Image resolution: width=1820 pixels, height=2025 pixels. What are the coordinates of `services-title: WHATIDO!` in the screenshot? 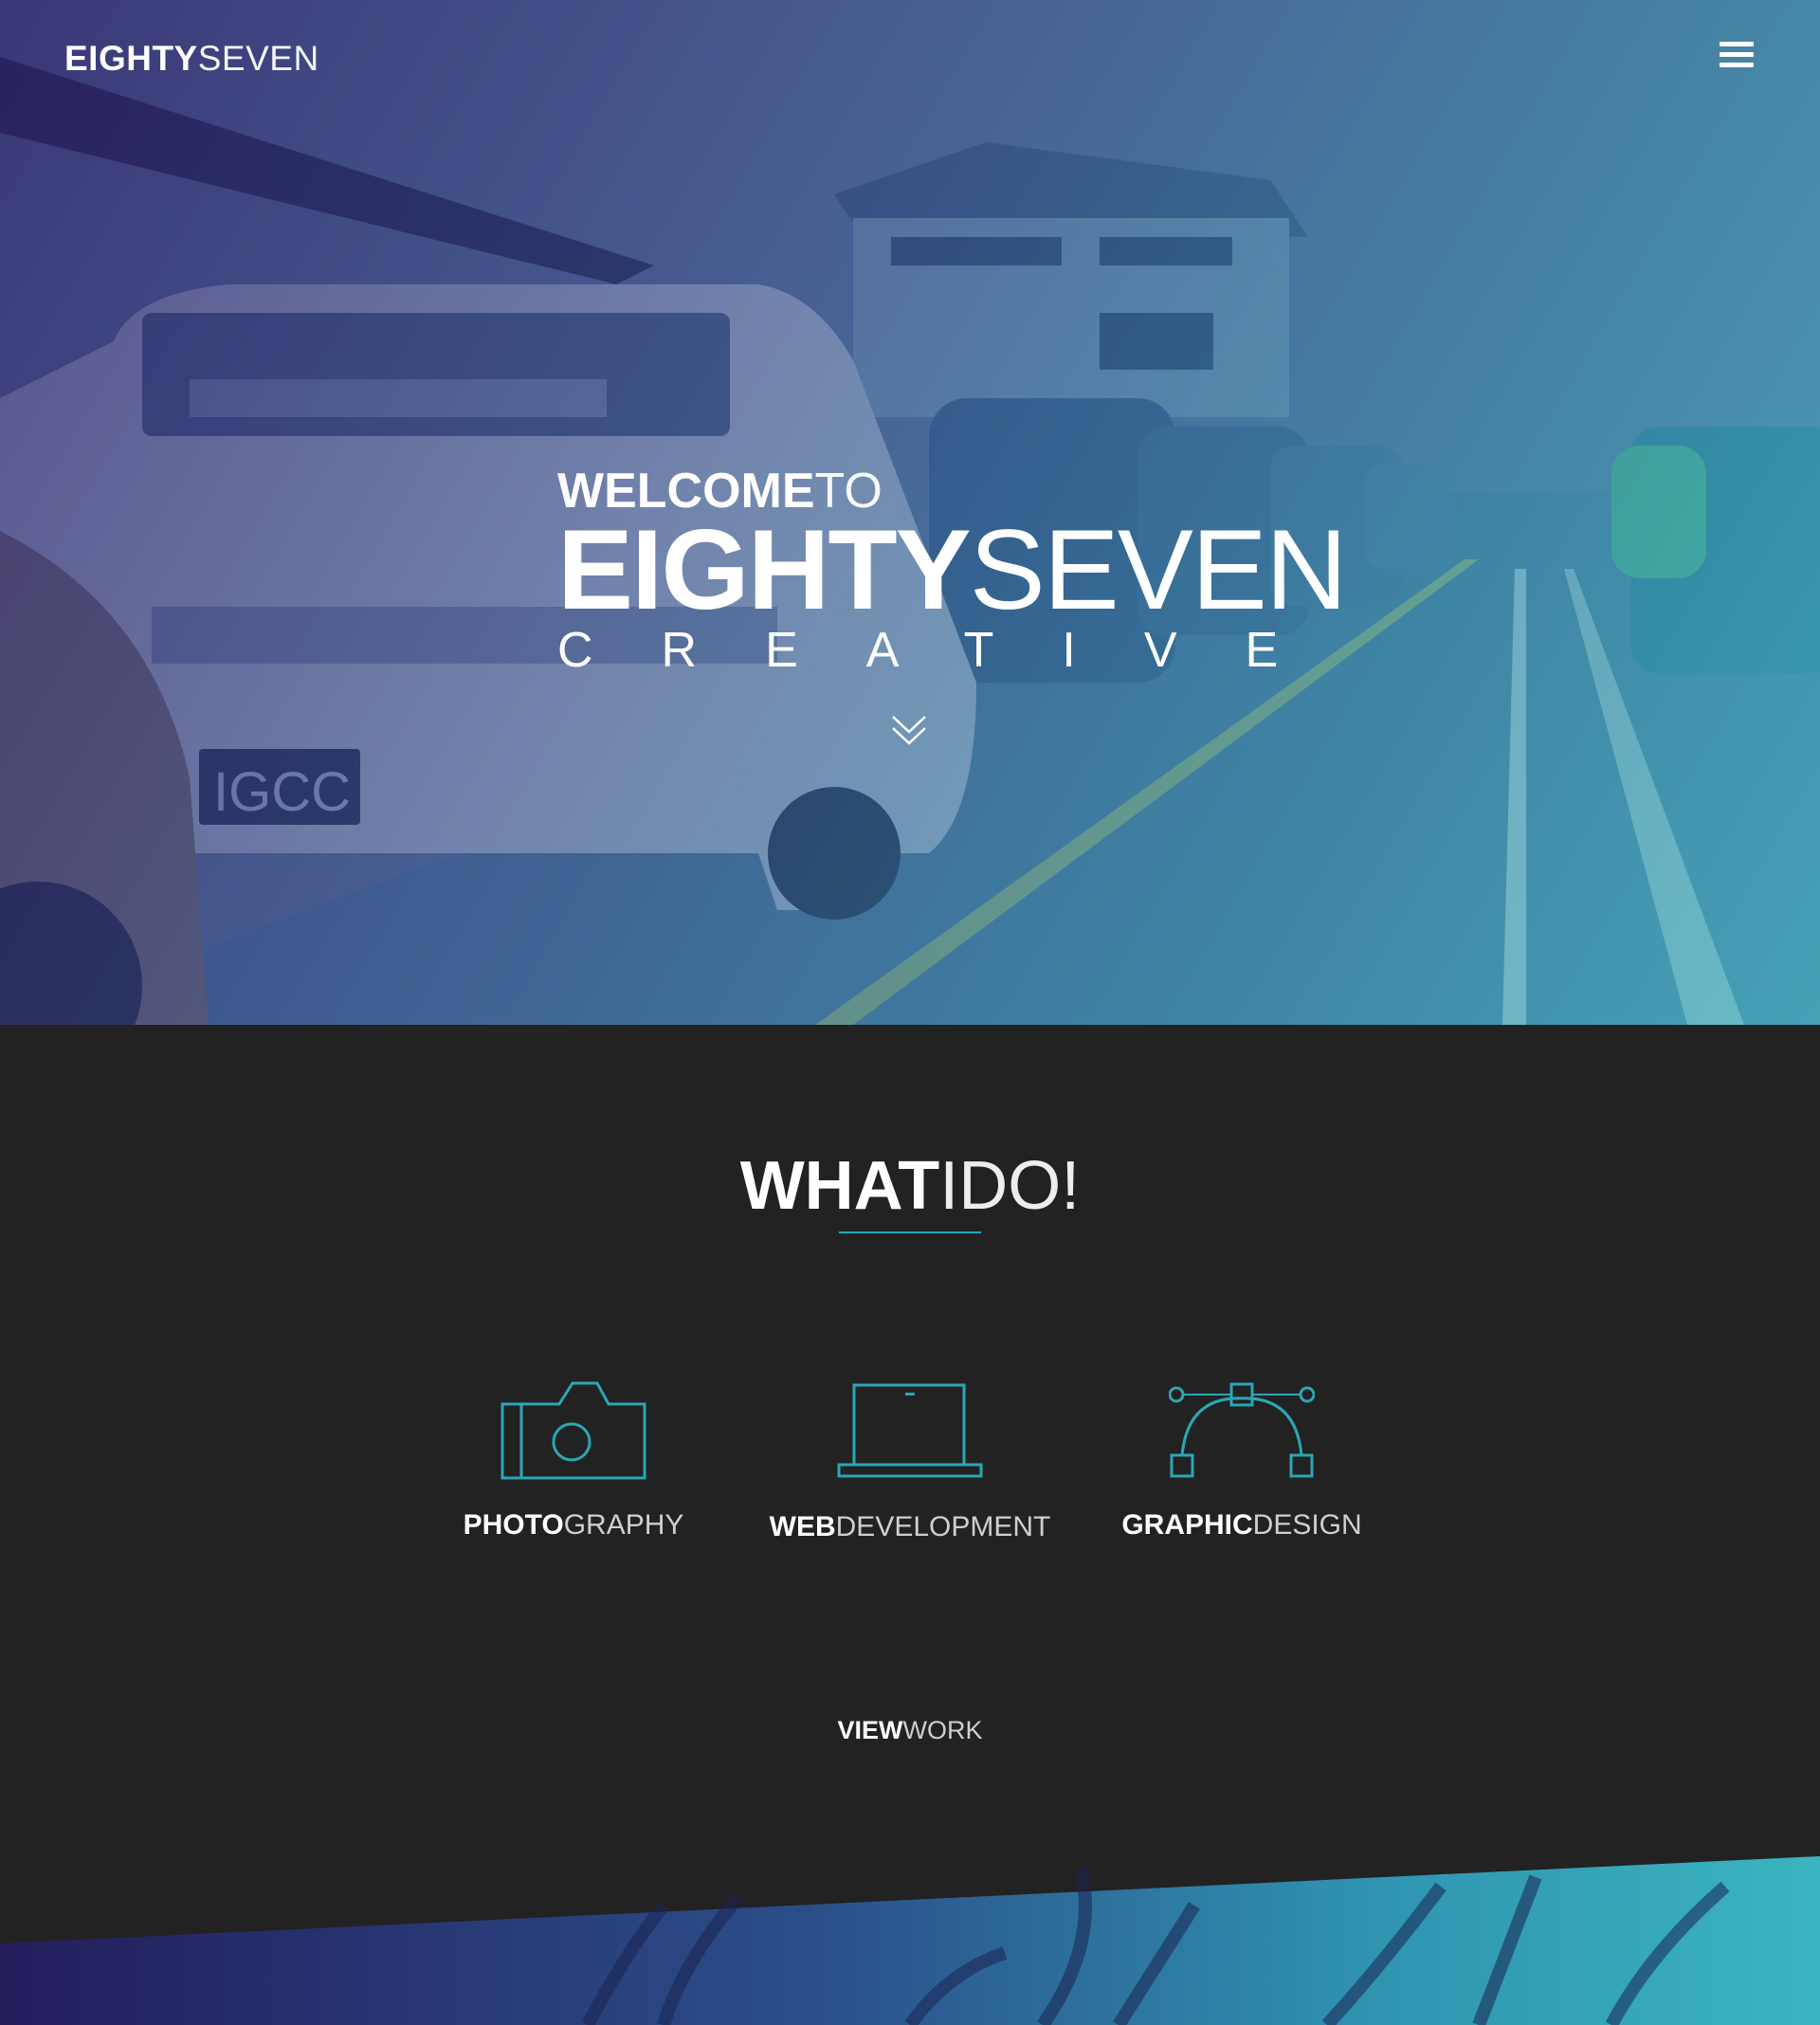 It's located at (910, 1186).